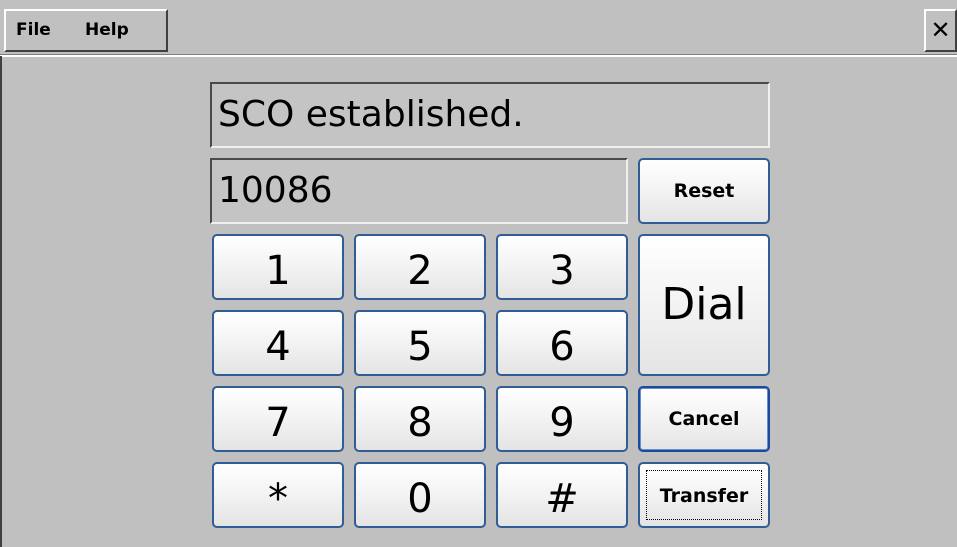 The height and width of the screenshot is (547, 957). Describe the element at coordinates (107, 30) in the screenshot. I see `menu-help: Help` at that location.